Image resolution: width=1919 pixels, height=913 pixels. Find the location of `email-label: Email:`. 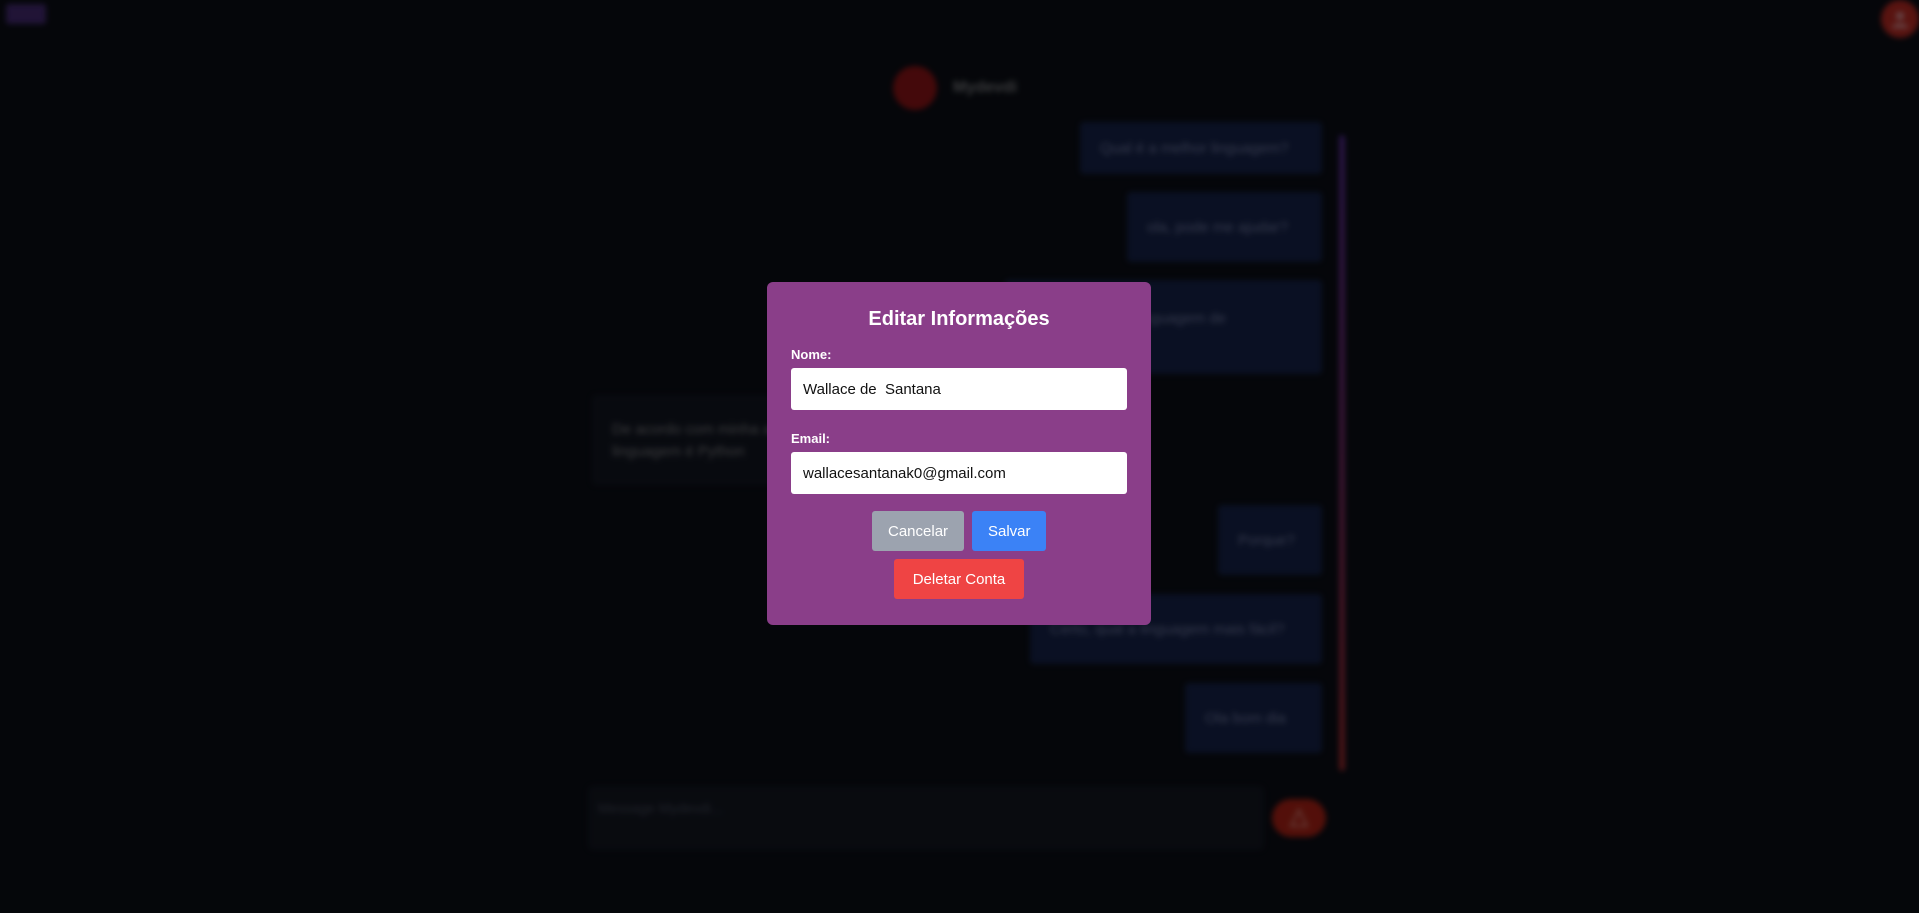

email-label: Email: is located at coordinates (811, 438).